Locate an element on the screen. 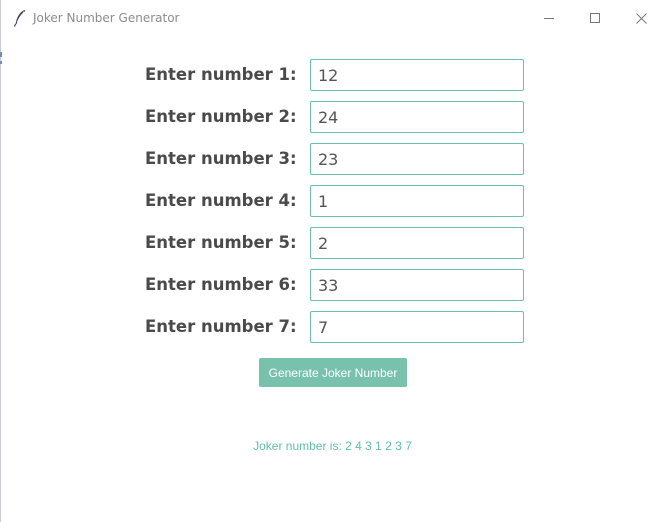 The image size is (663, 522). close-button is located at coordinates (640, 18).